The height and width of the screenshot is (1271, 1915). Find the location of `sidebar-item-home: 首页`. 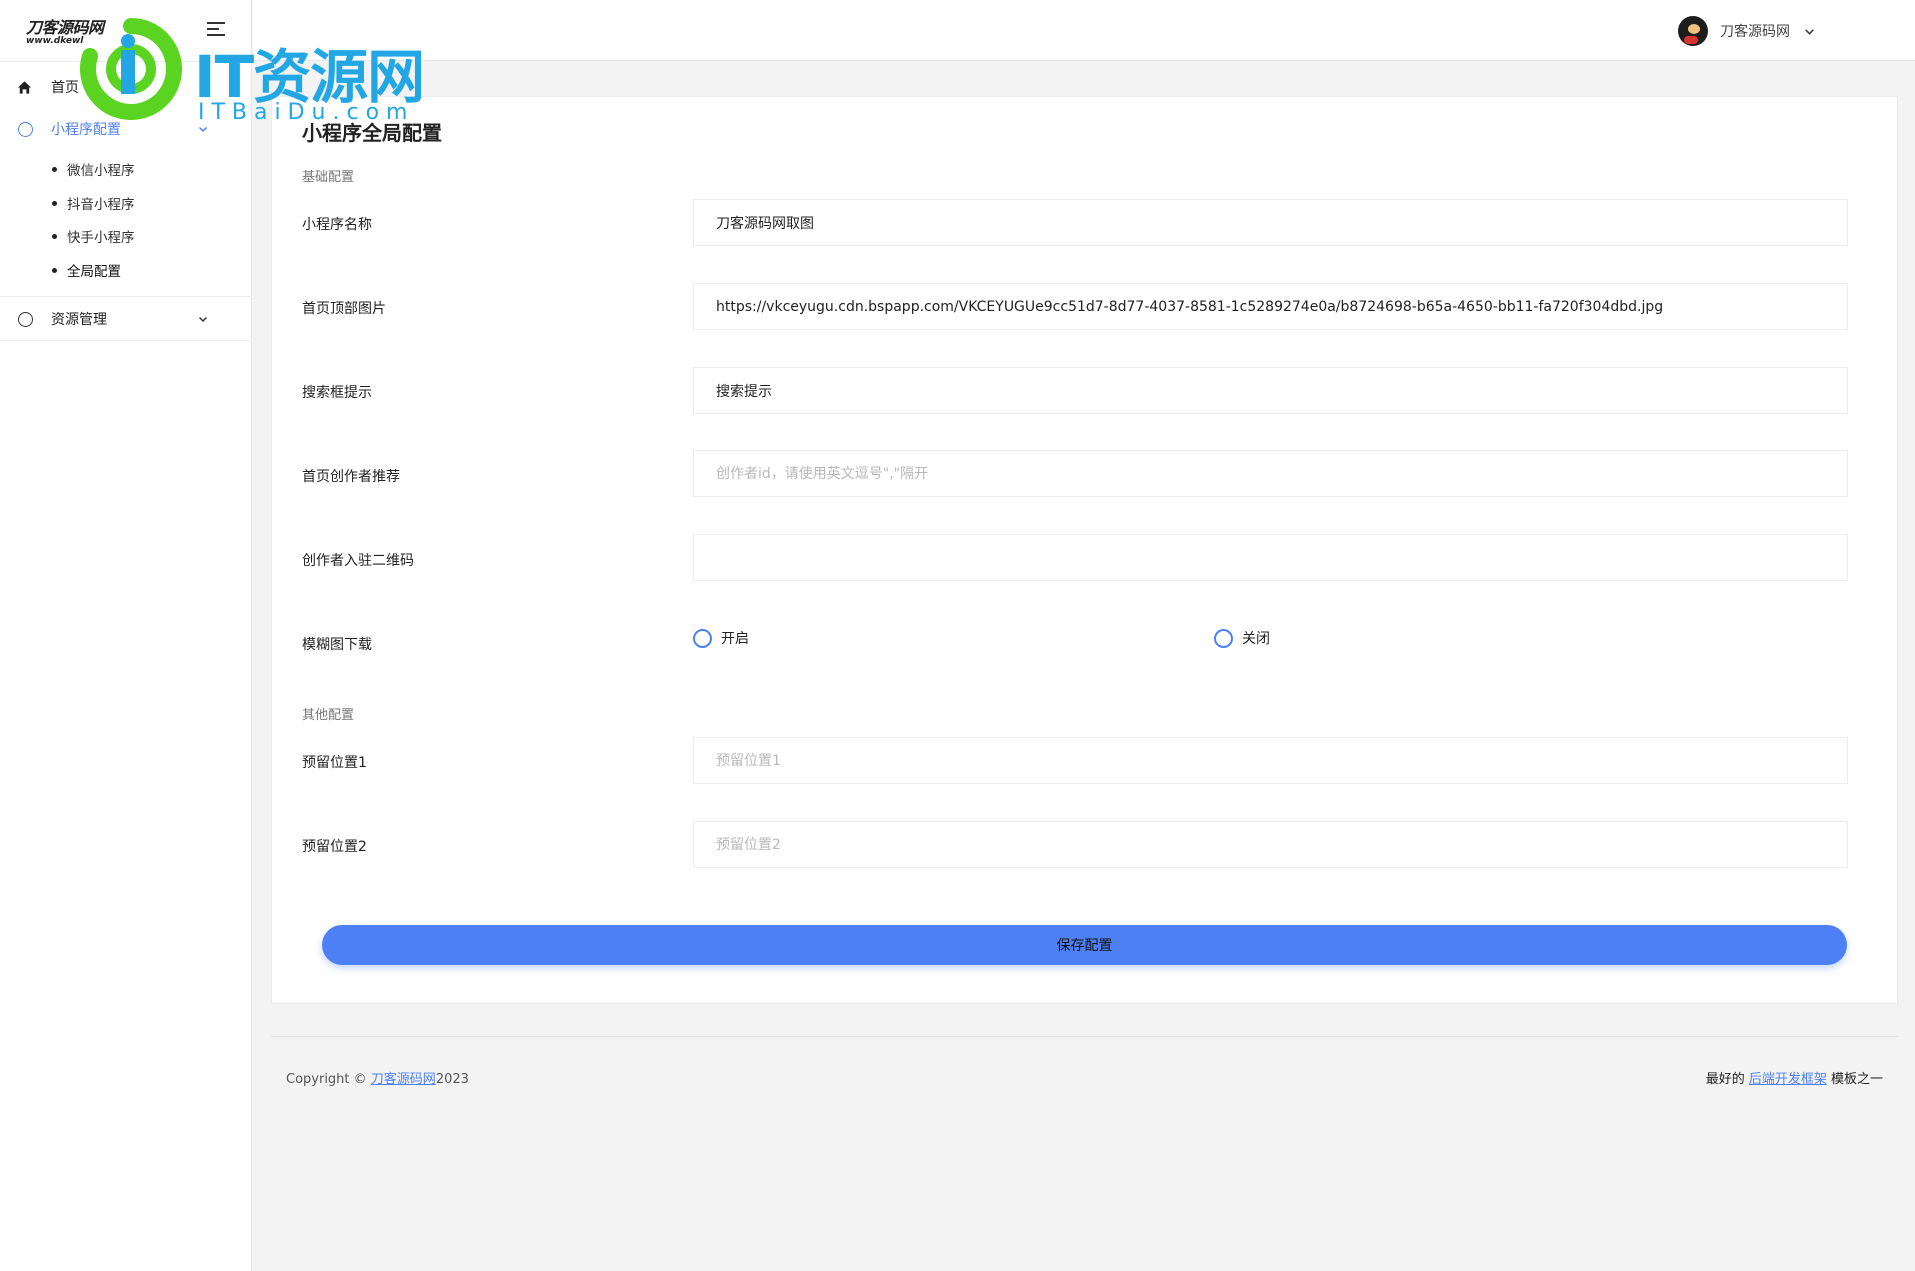

sidebar-item-home: 首页 is located at coordinates (126, 87).